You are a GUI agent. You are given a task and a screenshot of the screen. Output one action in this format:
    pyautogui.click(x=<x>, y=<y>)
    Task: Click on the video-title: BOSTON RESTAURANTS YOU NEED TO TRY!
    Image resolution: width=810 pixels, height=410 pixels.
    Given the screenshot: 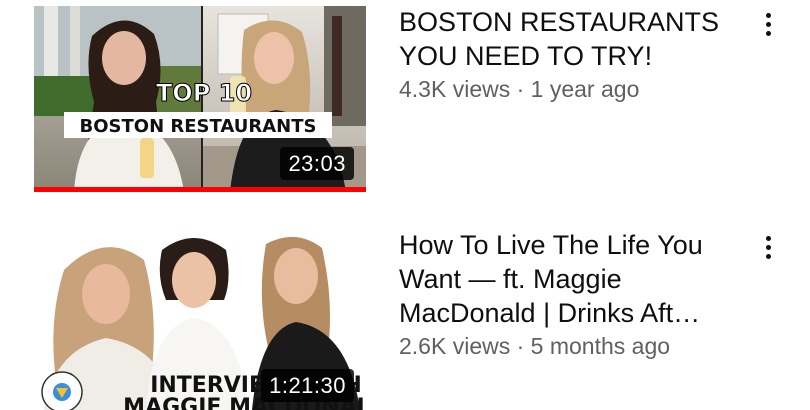 What is the action you would take?
    pyautogui.click(x=564, y=39)
    